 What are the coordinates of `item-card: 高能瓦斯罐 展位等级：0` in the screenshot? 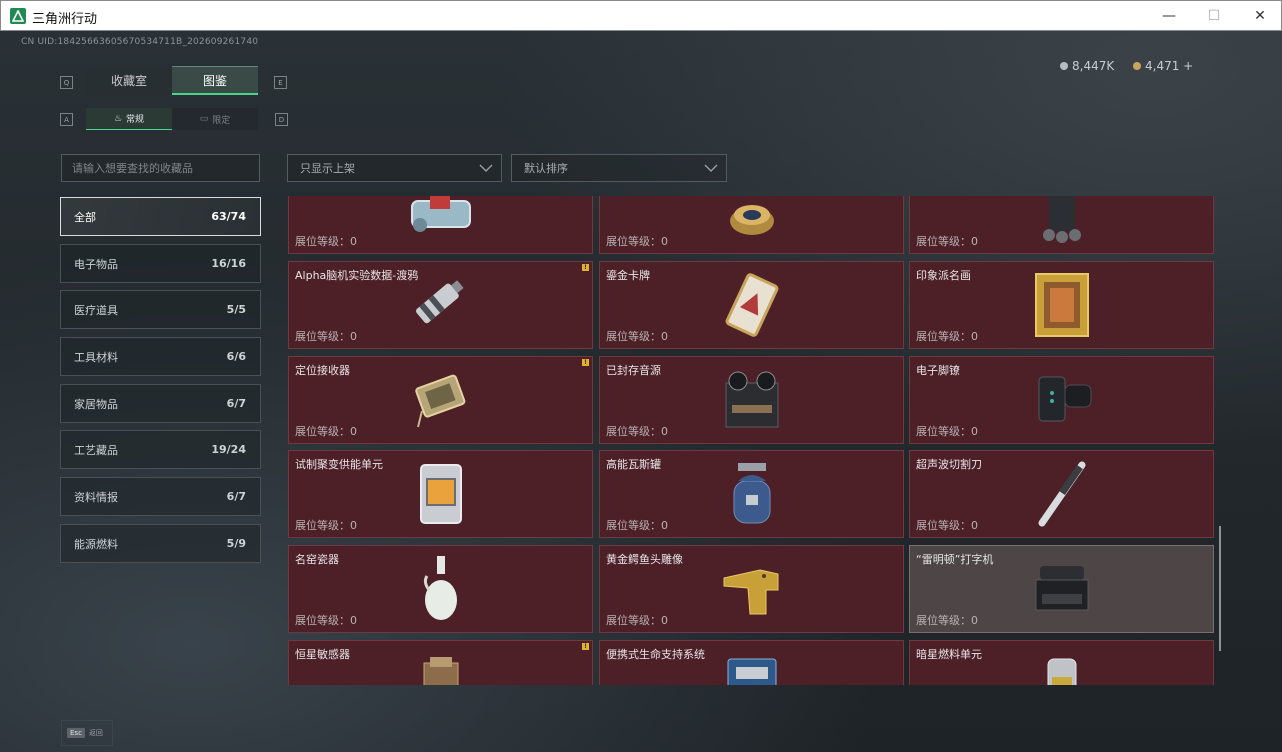 It's located at (751, 494).